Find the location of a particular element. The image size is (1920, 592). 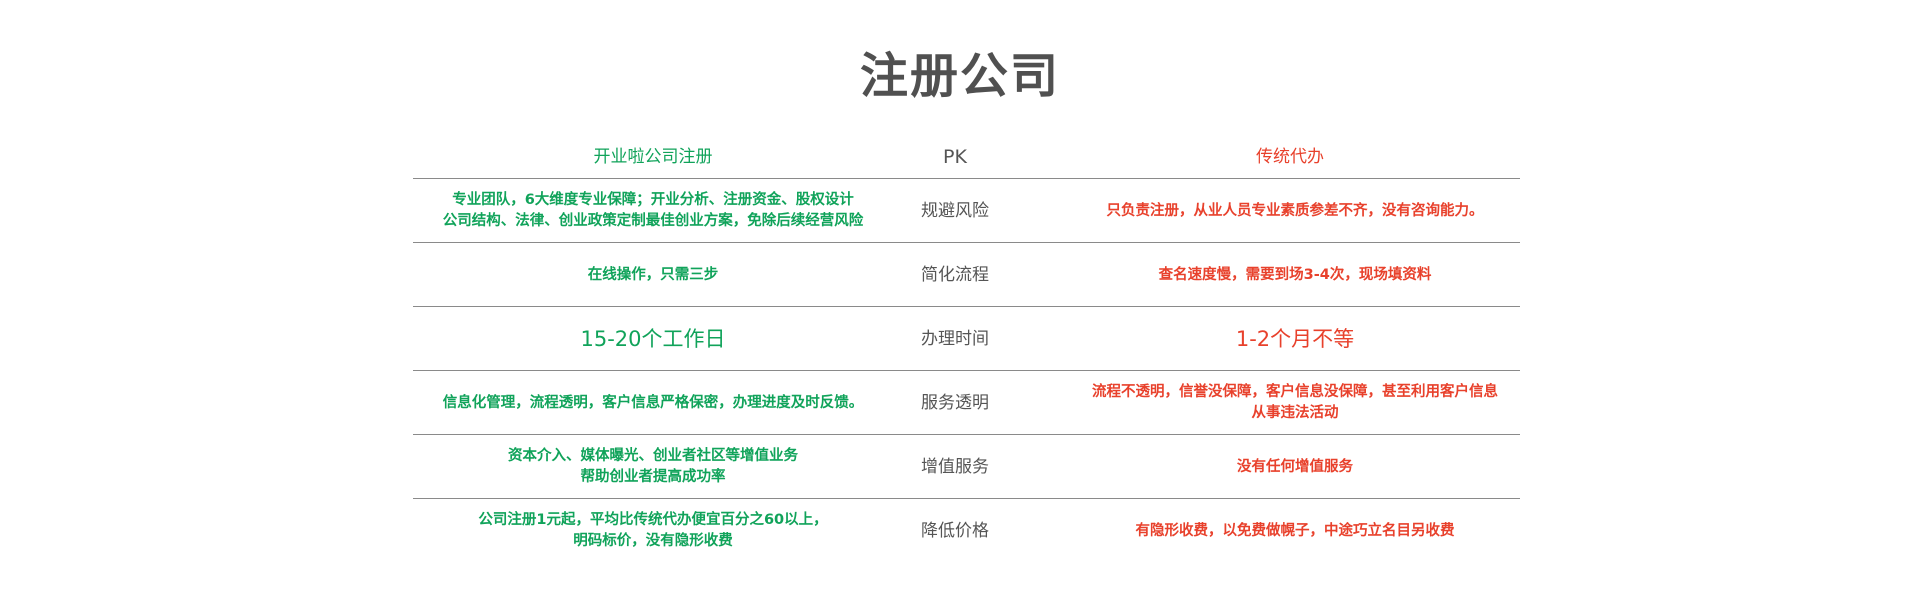

row-right-text: 1-2个月不等 is located at coordinates (1295, 338).